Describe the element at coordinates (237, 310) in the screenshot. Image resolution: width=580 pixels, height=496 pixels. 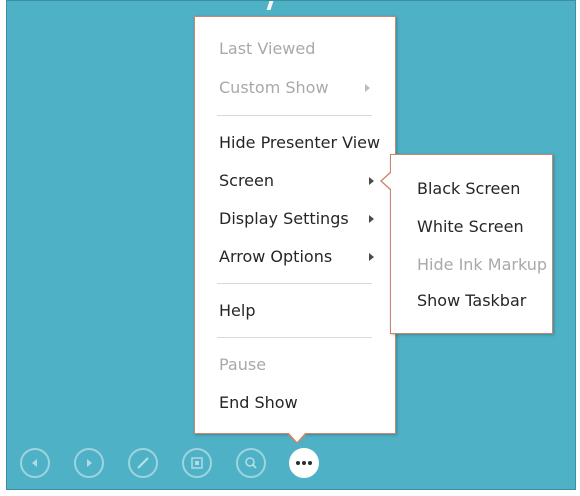
I see `menu-item-label: Help` at that location.